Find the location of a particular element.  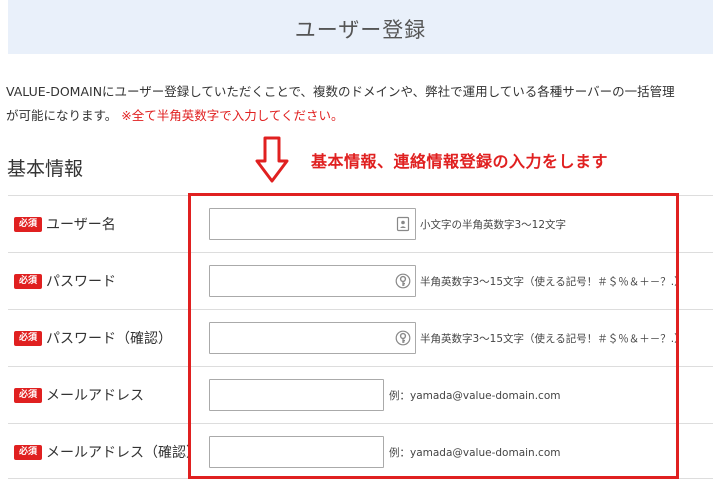

form-row-email: 必須 メールアドレス 例：yamada@value-domain.com is located at coordinates (360, 394).